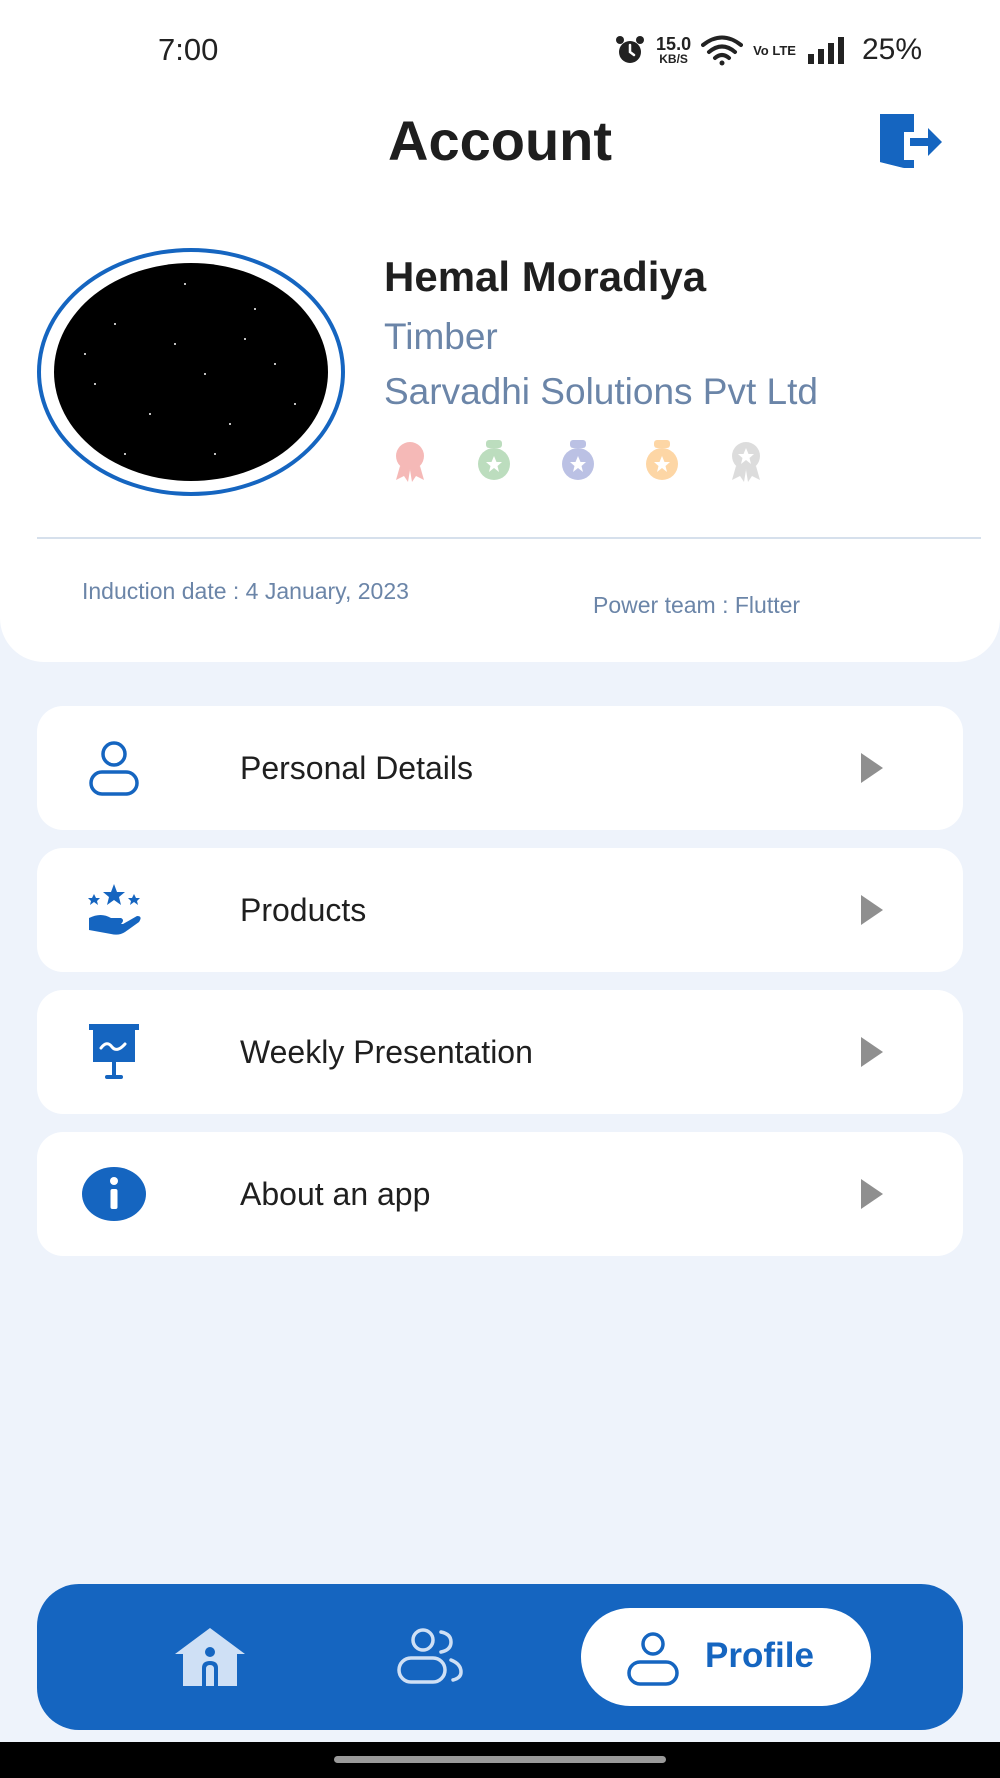  Describe the element at coordinates (674, 50) in the screenshot. I see `network-speed: 15.0 KB/S` at that location.